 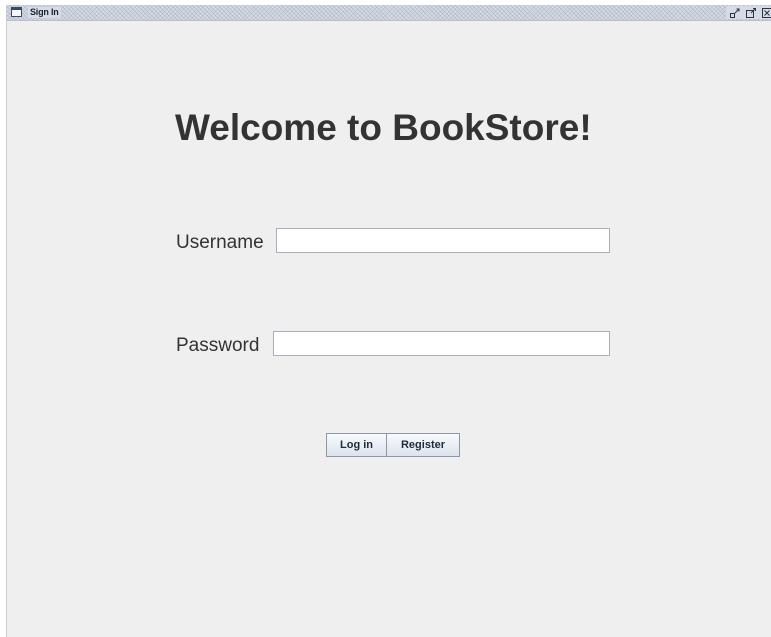 What do you see at coordinates (389, 13) in the screenshot?
I see `title-bar: Sign In` at bounding box center [389, 13].